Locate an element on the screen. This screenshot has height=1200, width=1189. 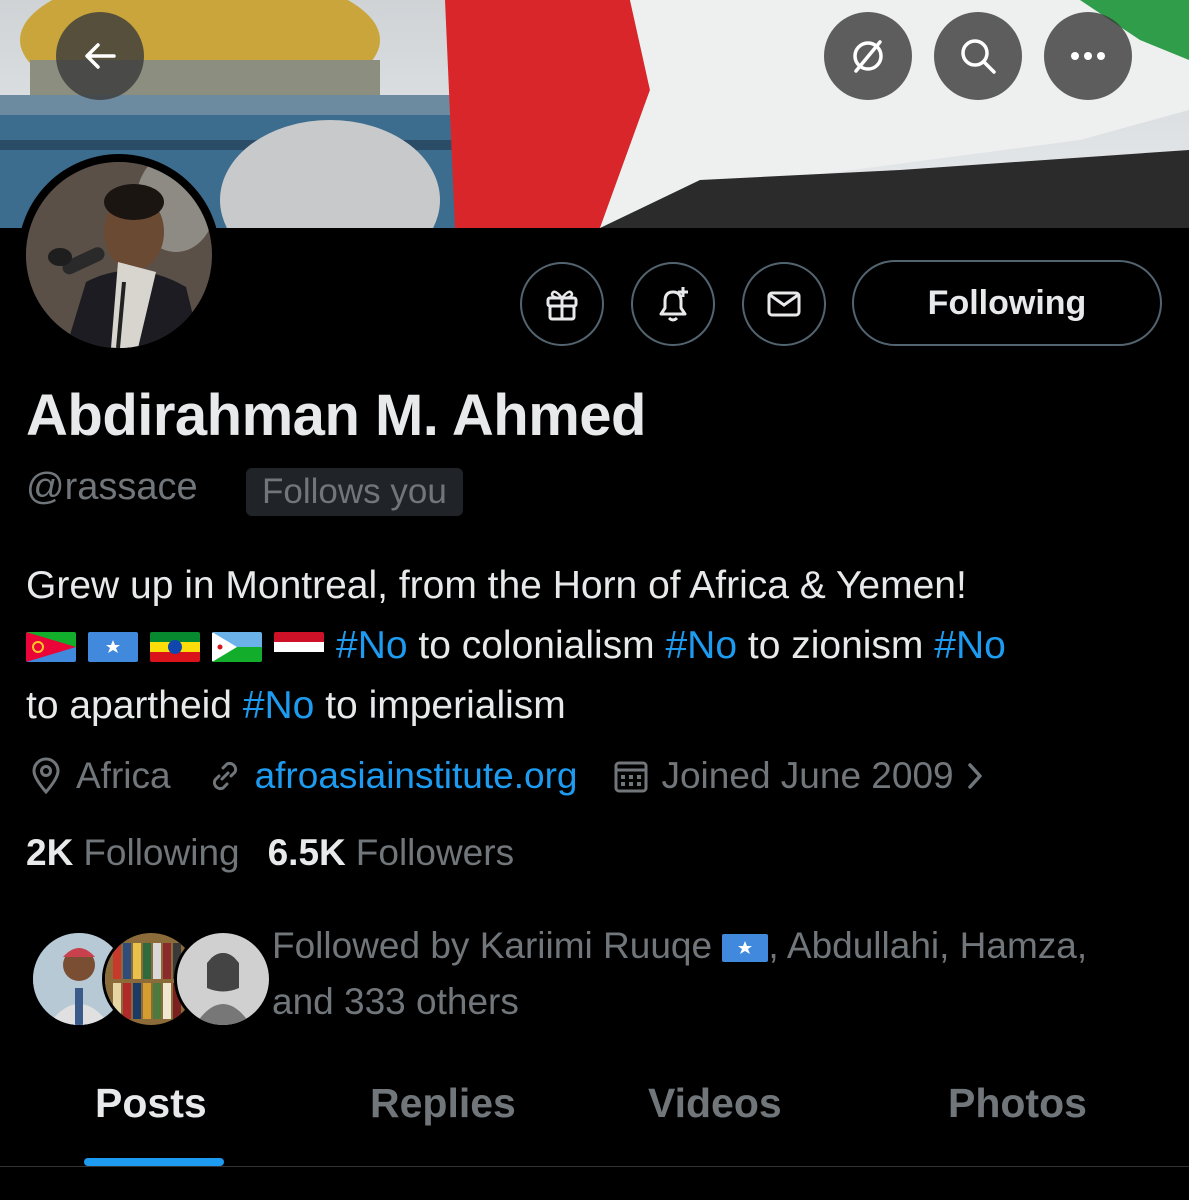
arrow-left-icon is located at coordinates (100, 56).